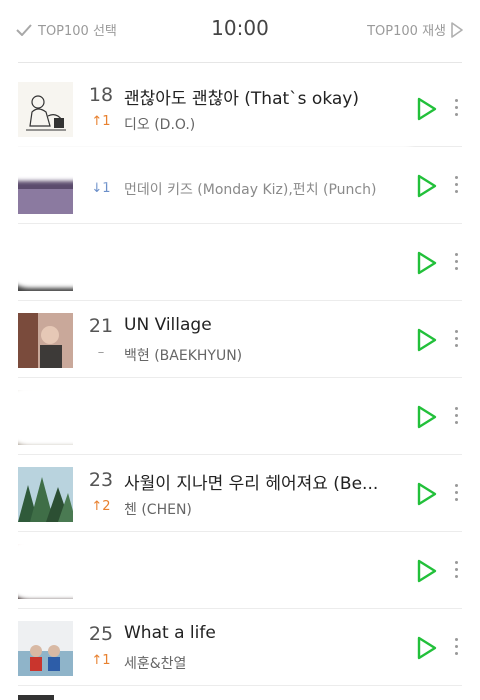 The width and height of the screenshot is (480, 700). I want to click on artist-name: 디오 (D.O.), so click(160, 125).